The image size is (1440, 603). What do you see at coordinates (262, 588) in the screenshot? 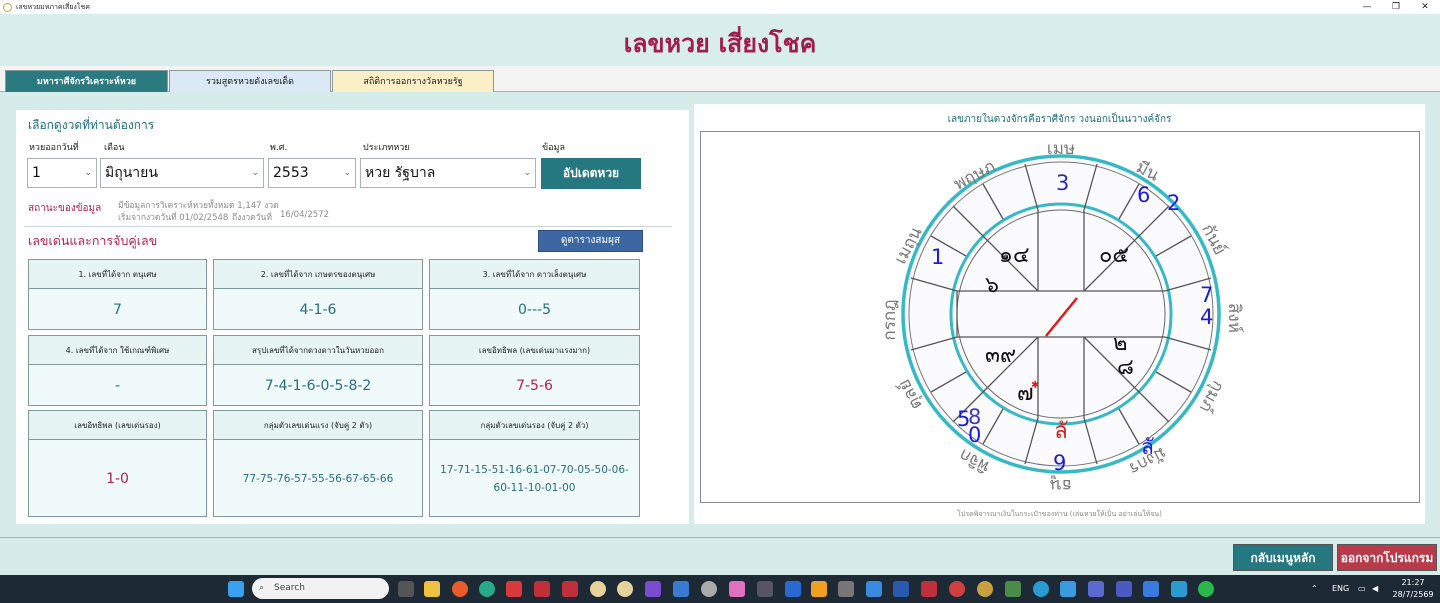
I see `search-icon: ⌕` at bounding box center [262, 588].